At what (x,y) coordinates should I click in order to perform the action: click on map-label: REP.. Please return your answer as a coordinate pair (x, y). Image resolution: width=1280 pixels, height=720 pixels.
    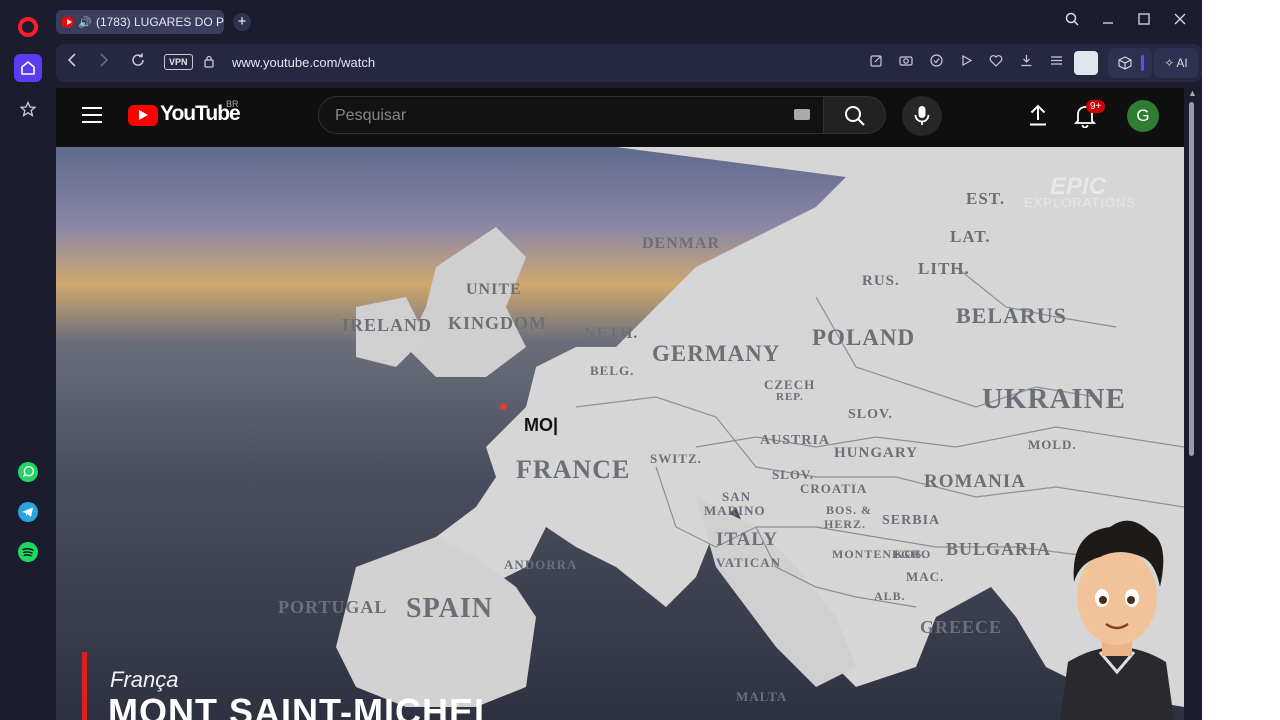
    Looking at the image, I should click on (790, 397).